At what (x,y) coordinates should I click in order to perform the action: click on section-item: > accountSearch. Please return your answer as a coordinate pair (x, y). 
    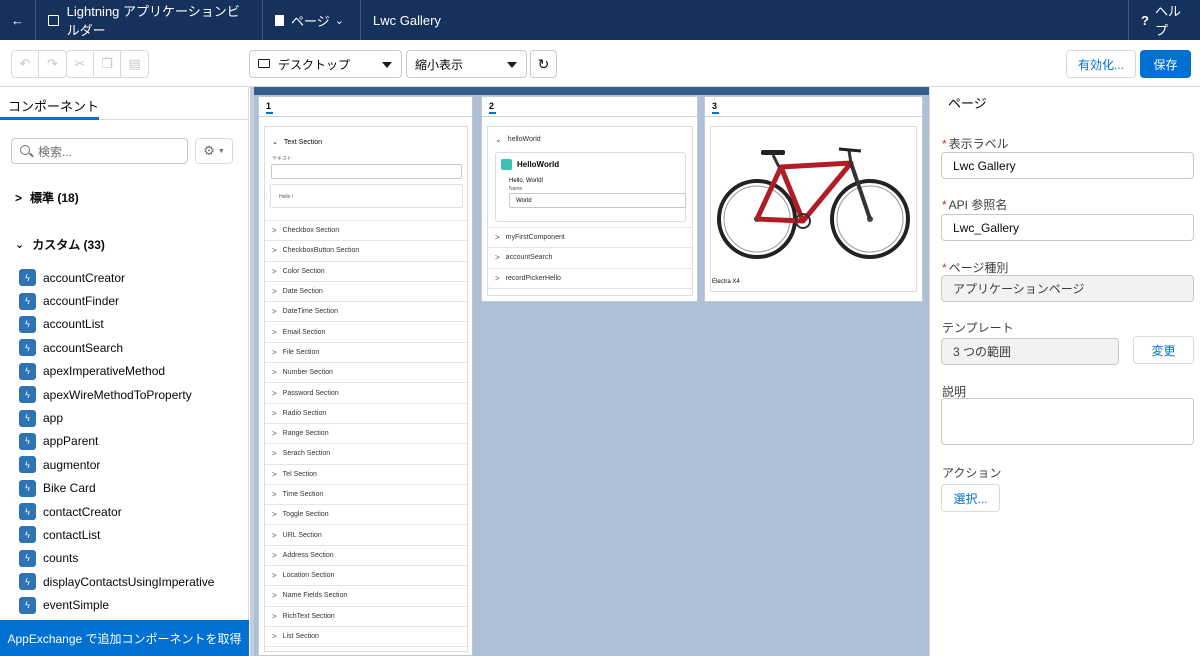
    Looking at the image, I should click on (590, 258).